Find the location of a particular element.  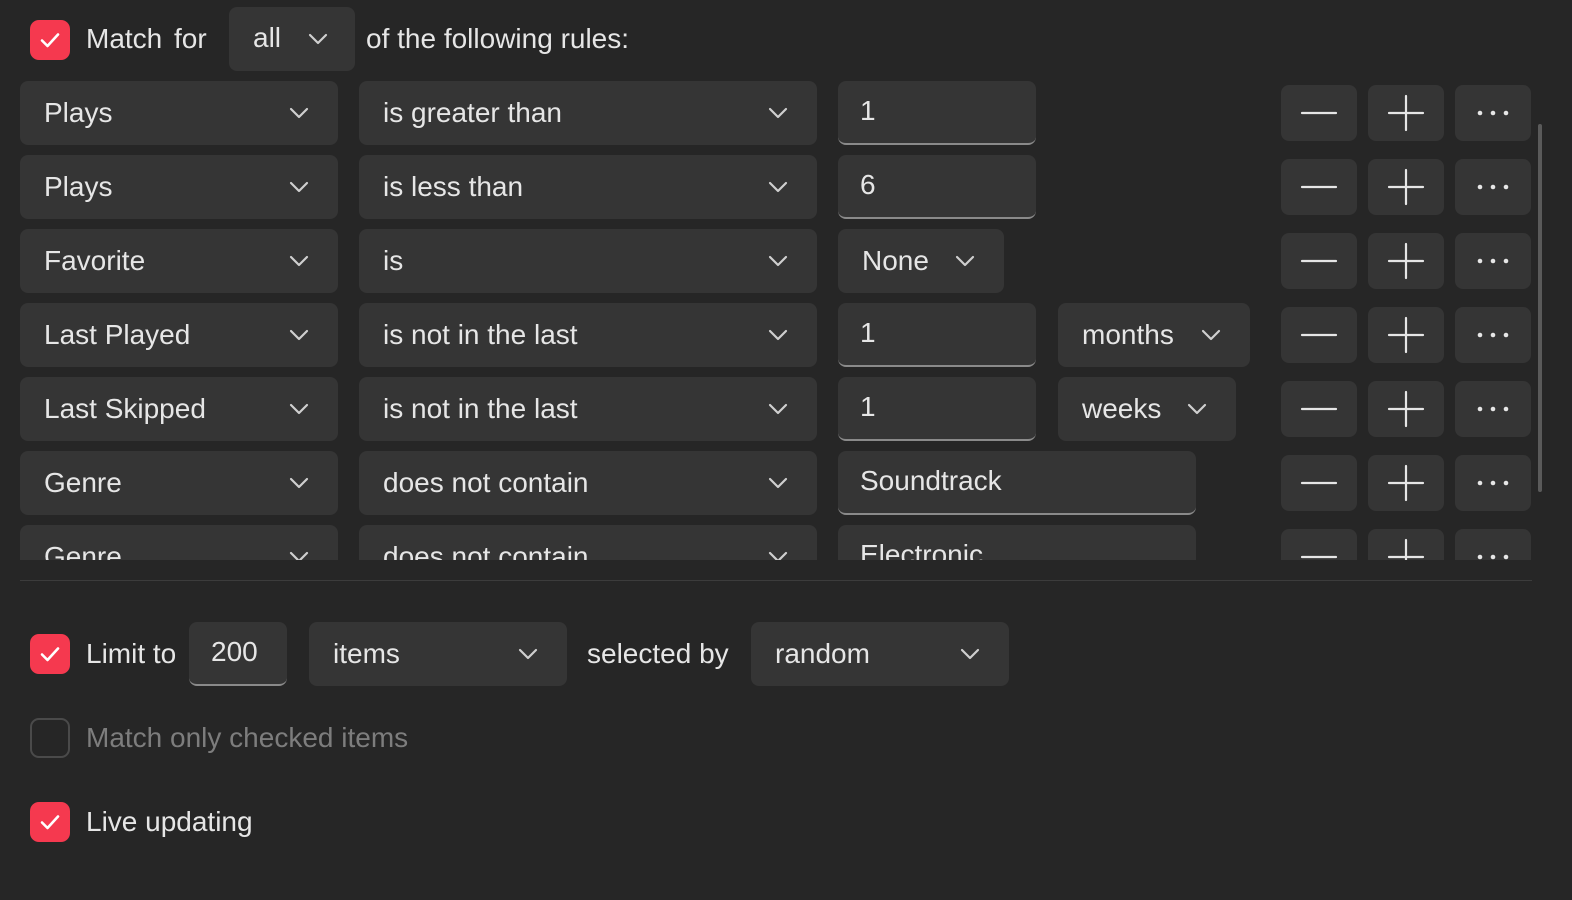

for-label: for is located at coordinates (190, 38).